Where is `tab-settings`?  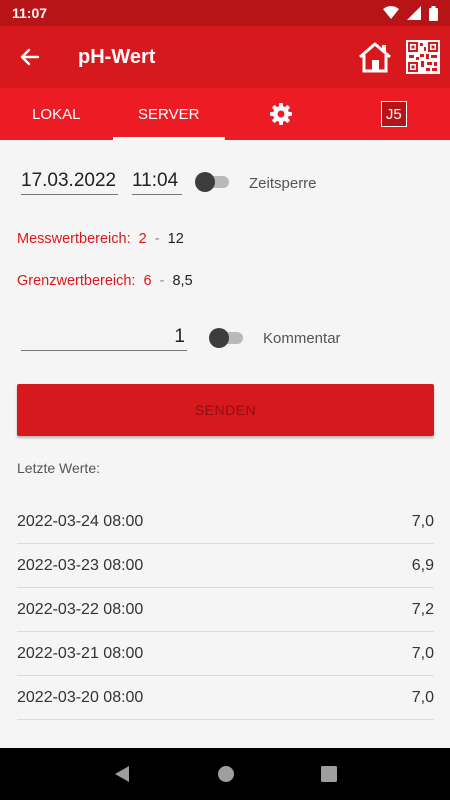
tab-settings is located at coordinates (281, 114).